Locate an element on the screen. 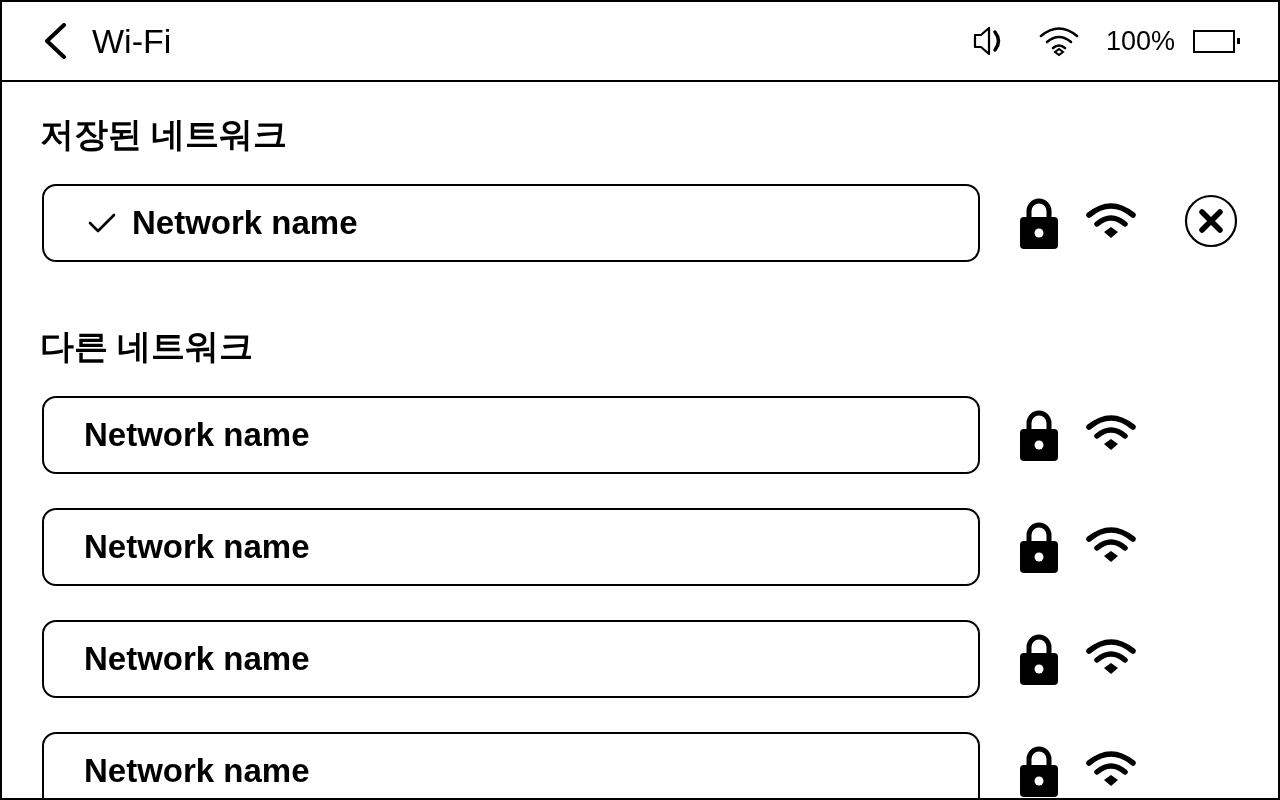 This screenshot has width=1280, height=800. battery-percentage: 100% is located at coordinates (1140, 41).